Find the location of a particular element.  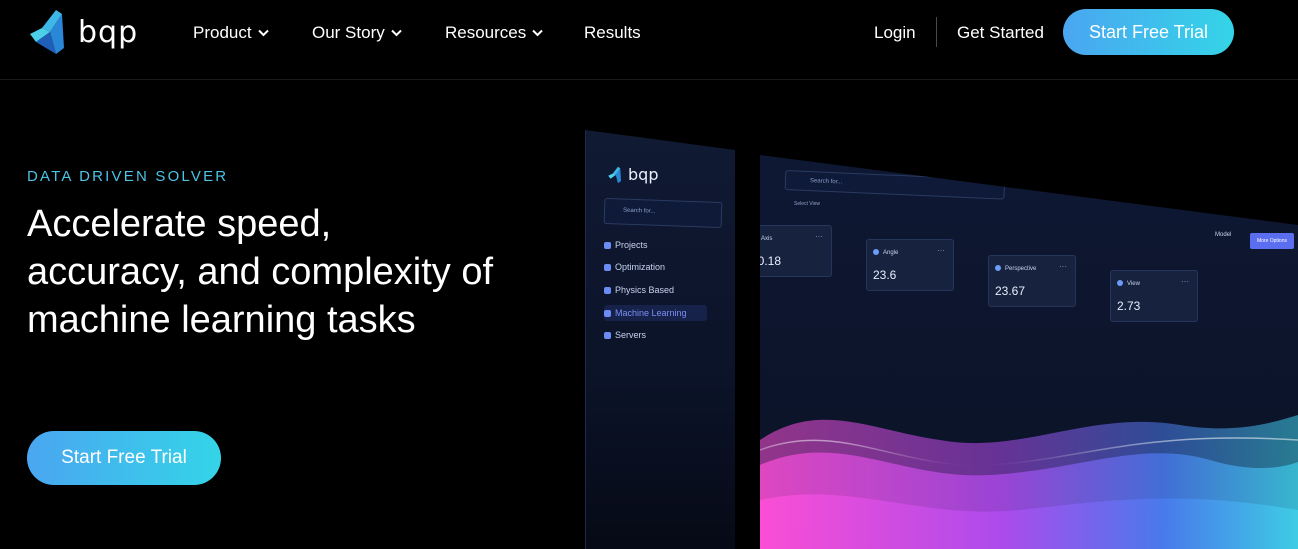

folder-icon is located at coordinates (607, 245).